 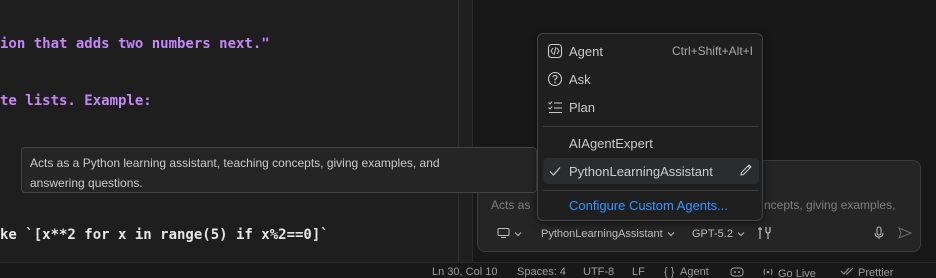 I want to click on menu-item-label: Ask, so click(x=580, y=79).